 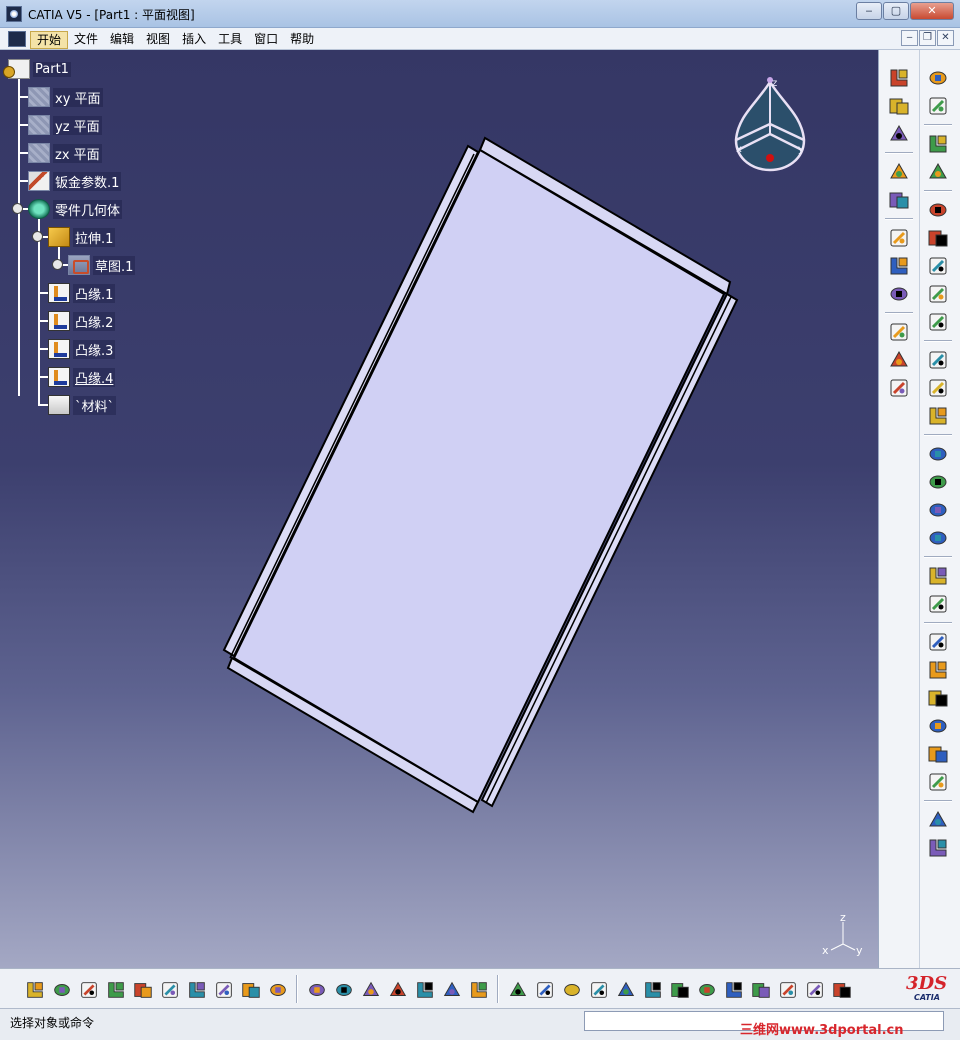 What do you see at coordinates (143, 990) in the screenshot?
I see `cut-icon` at bounding box center [143, 990].